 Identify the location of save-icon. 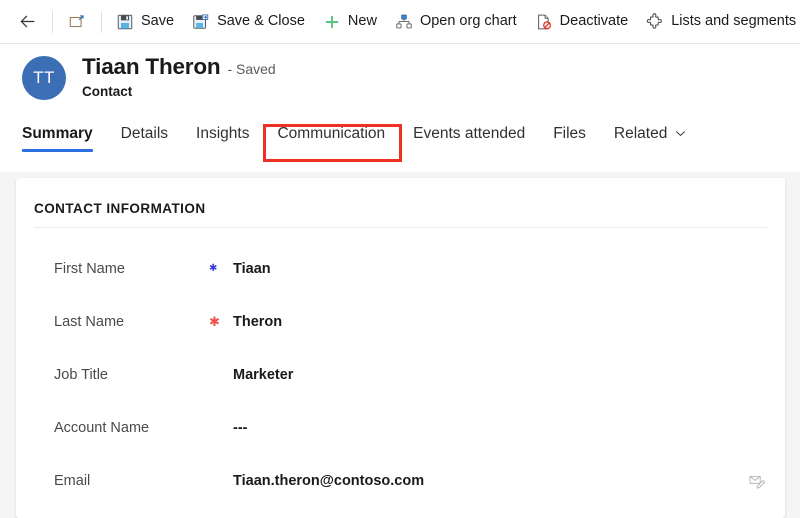
(125, 22).